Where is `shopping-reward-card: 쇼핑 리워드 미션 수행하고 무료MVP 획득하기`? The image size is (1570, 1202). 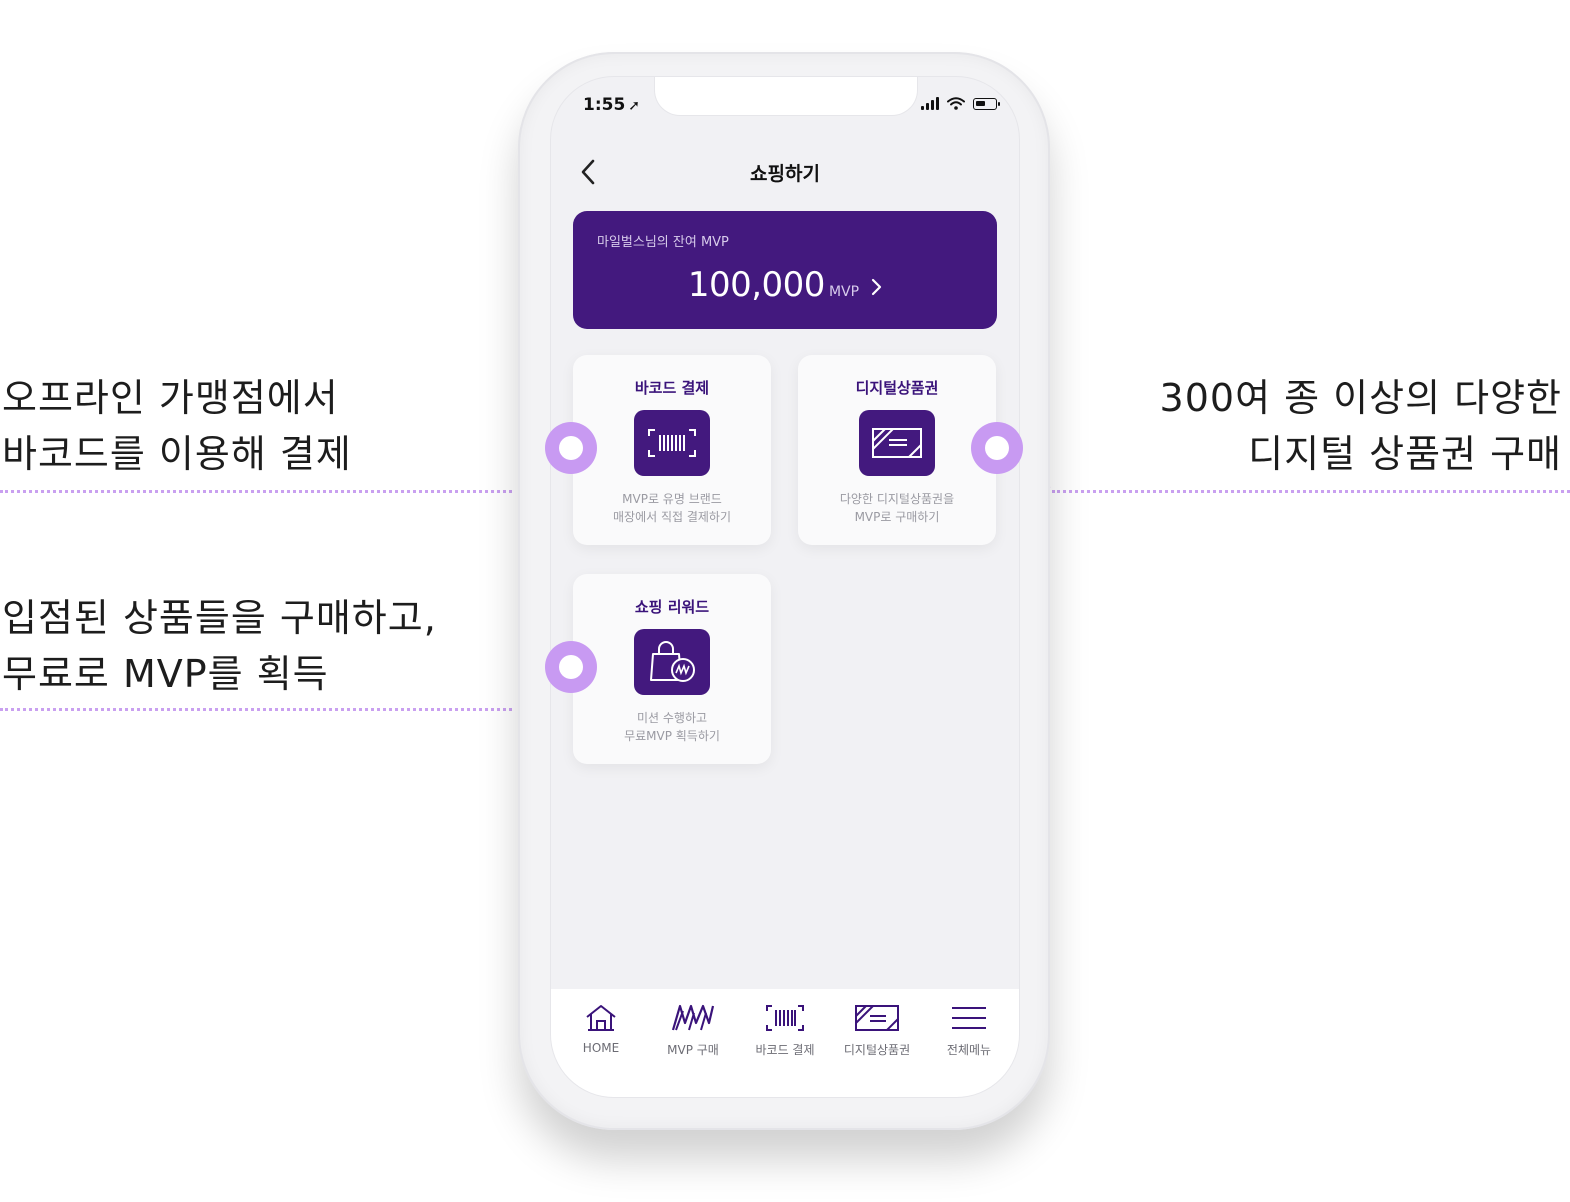
shopping-reward-card: 쇼핑 리워드 미션 수행하고 무료MVP 획득하기 is located at coordinates (672, 669).